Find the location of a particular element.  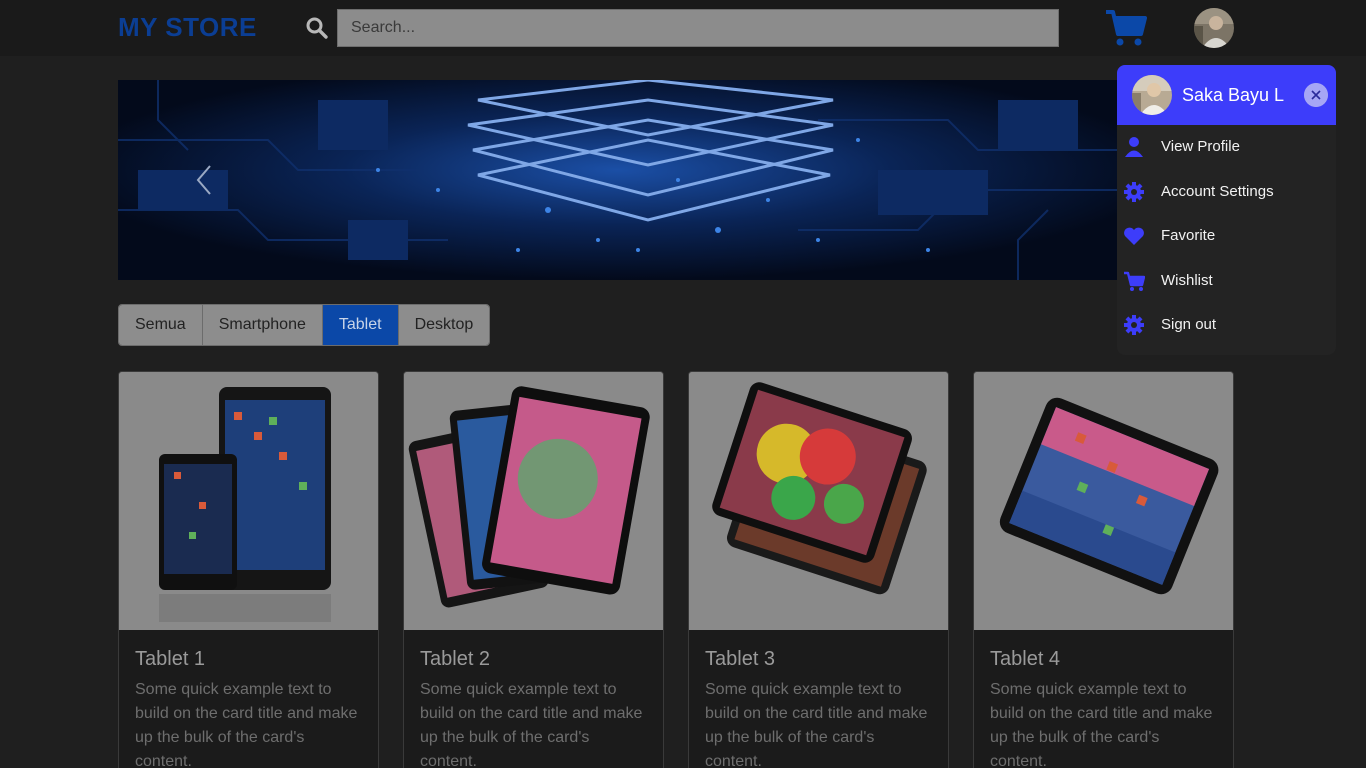

brand-logo: MY STORE is located at coordinates (187, 27).